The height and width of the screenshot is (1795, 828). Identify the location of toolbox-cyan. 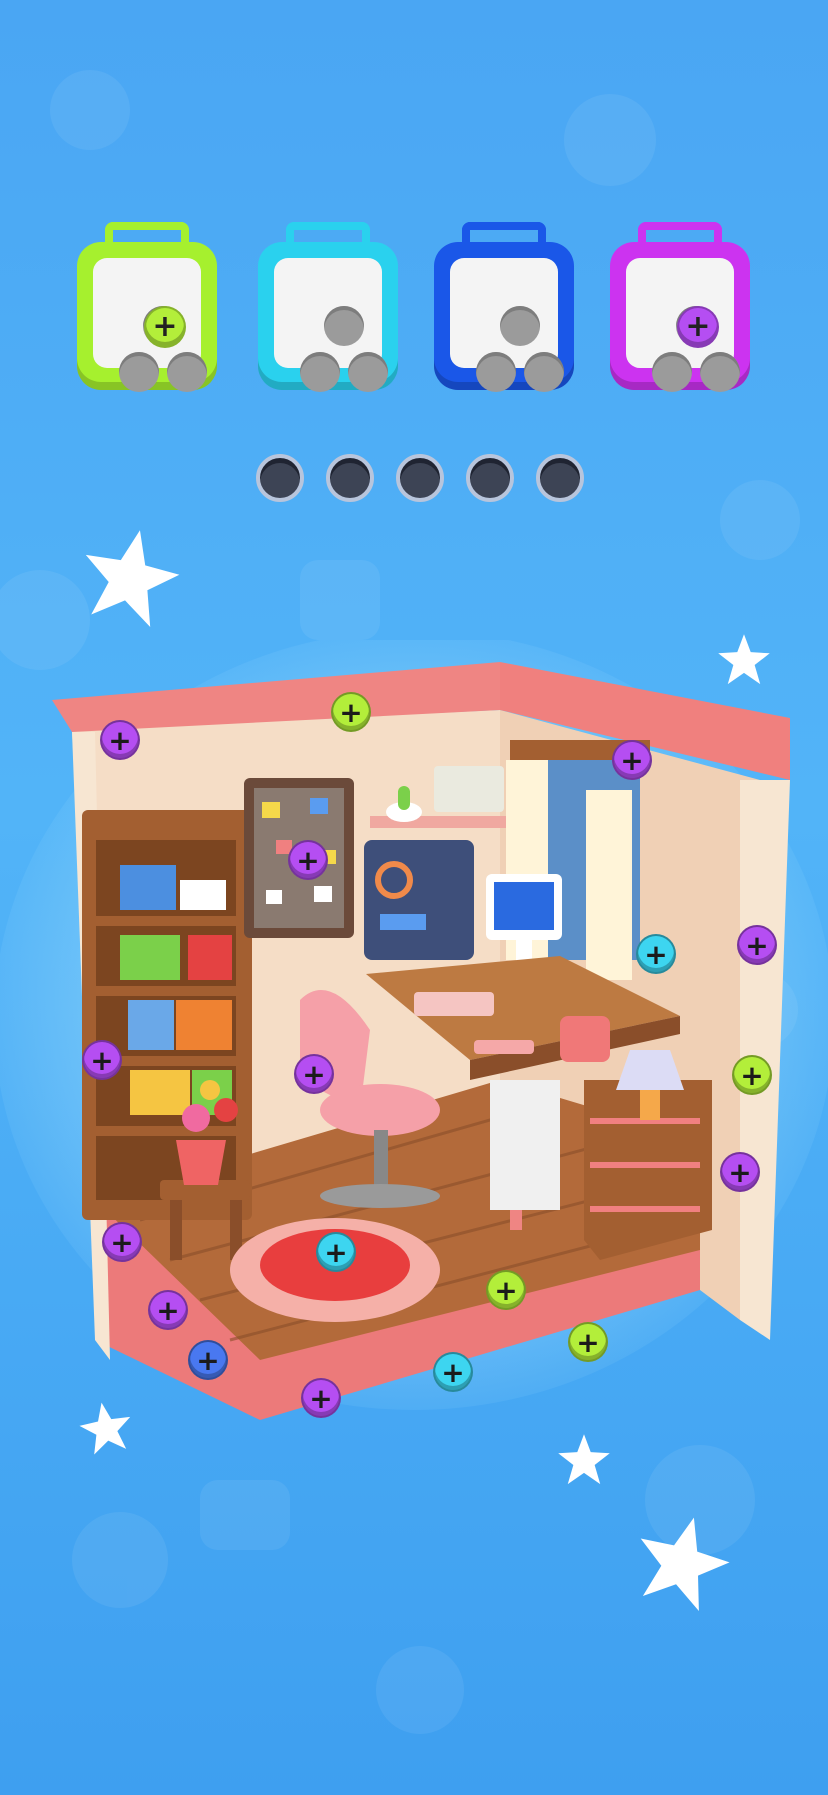
(328, 307).